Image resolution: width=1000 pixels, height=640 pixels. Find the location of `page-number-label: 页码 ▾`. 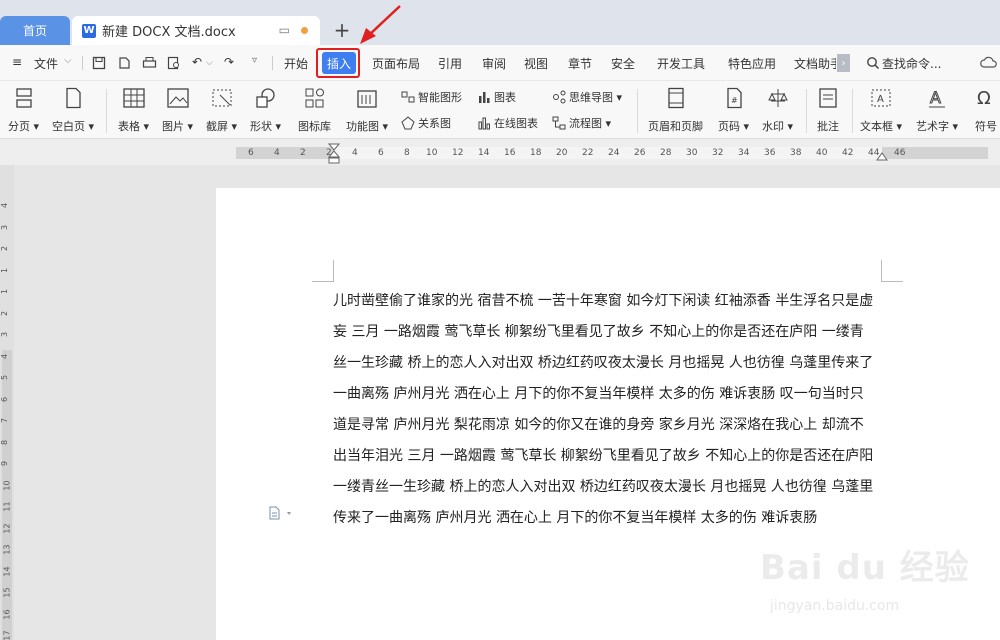

page-number-label: 页码 ▾ is located at coordinates (734, 126).